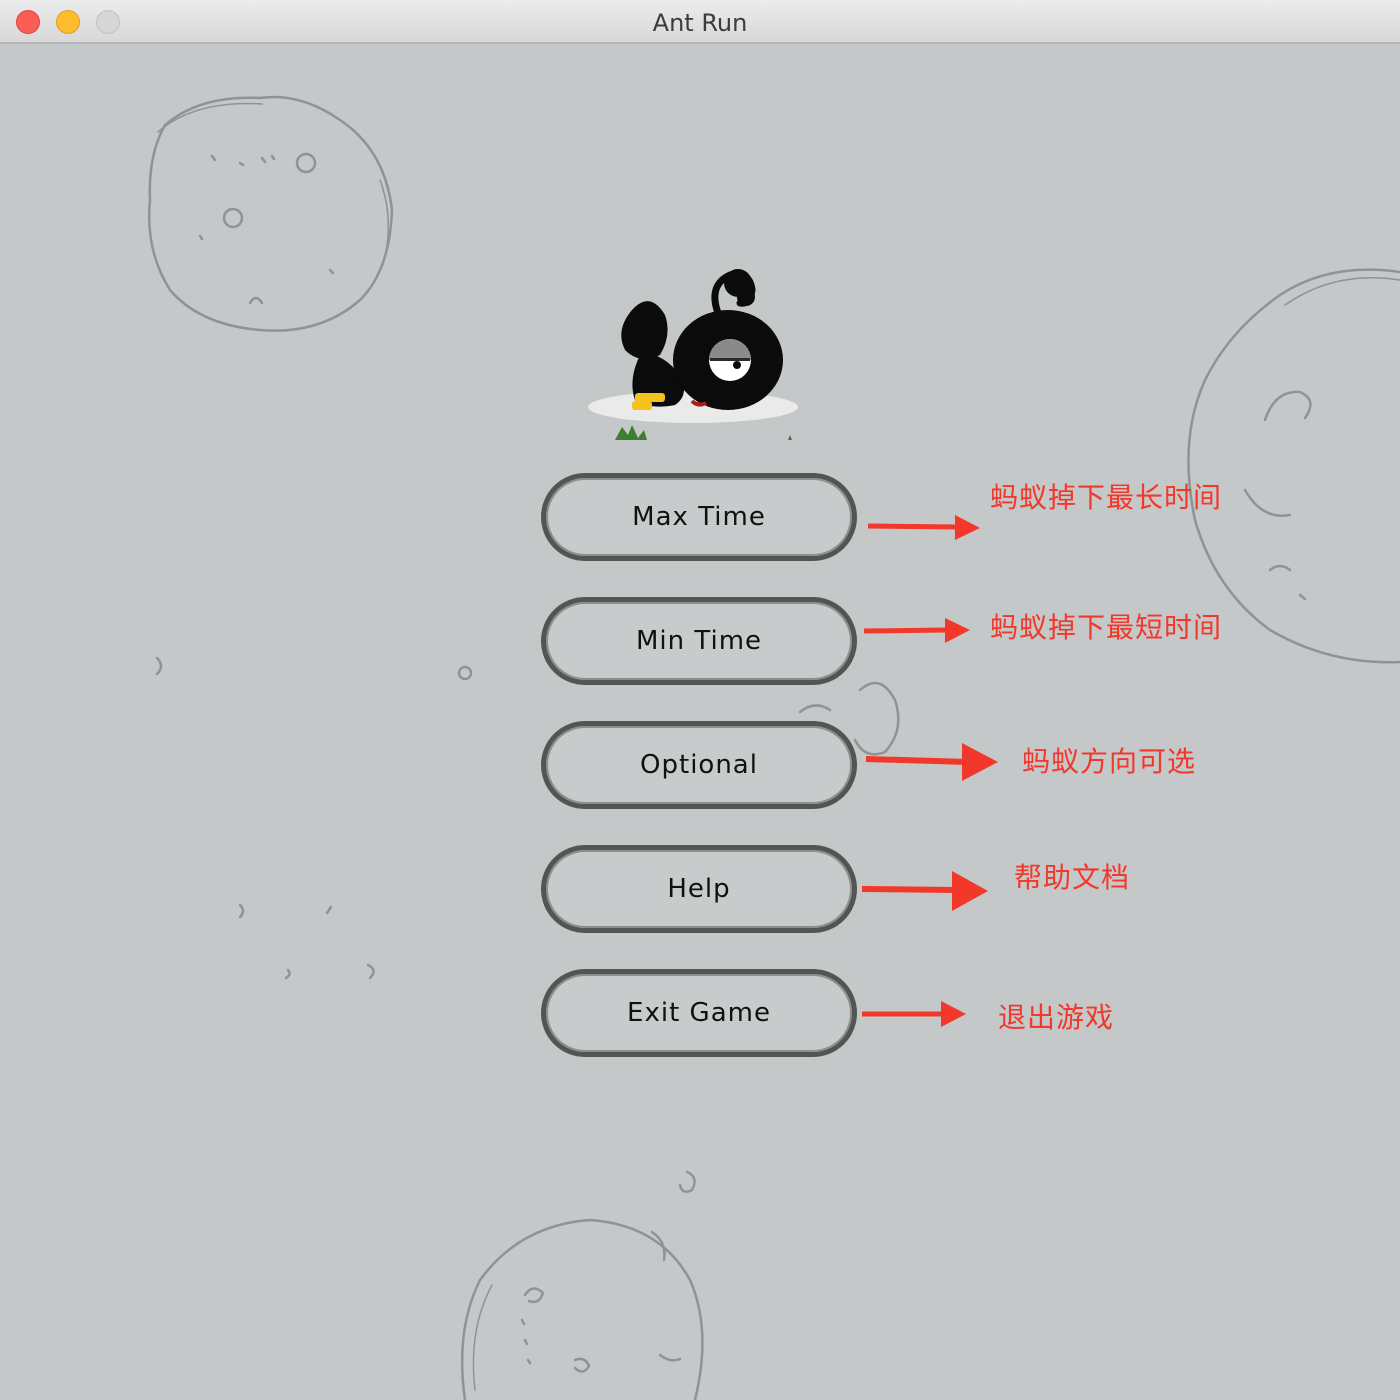 The height and width of the screenshot is (1400, 1400). I want to click on annotation-exit-game: 退出游戏, so click(1056, 1017).